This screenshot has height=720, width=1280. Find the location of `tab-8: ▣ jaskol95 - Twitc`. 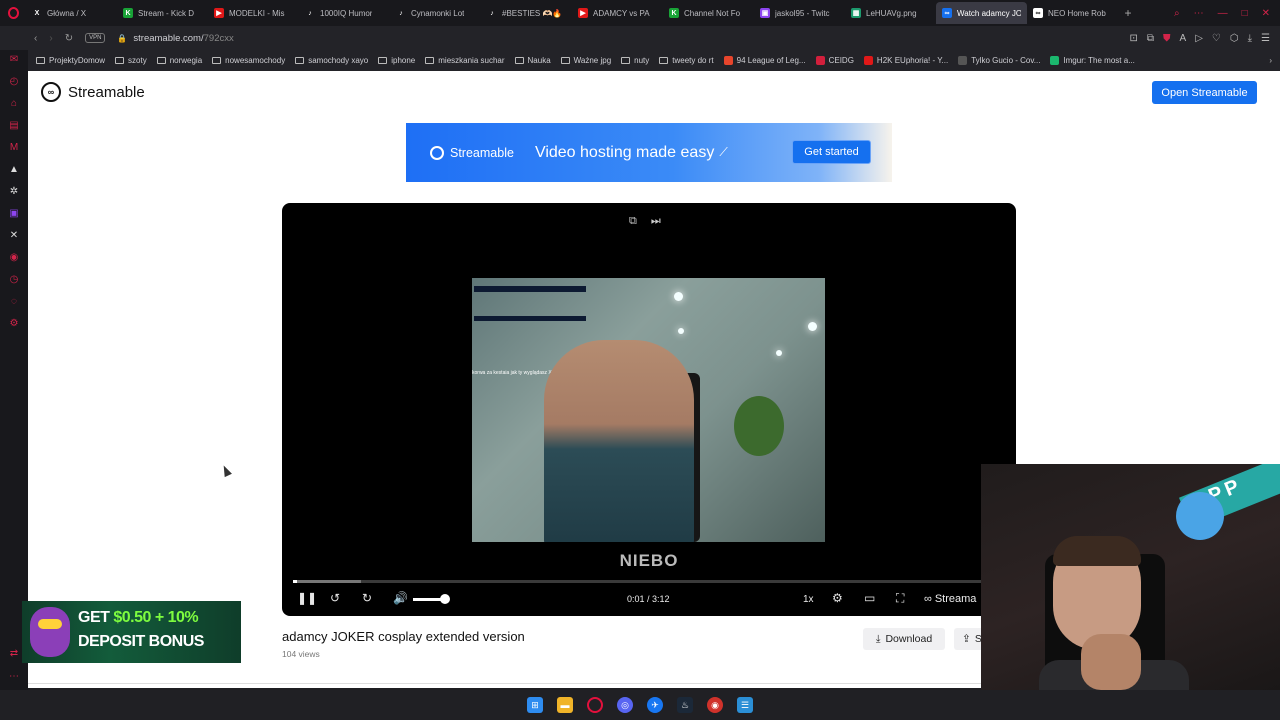

tab-8: ▣ jaskol95 - Twitc is located at coordinates (799, 13).